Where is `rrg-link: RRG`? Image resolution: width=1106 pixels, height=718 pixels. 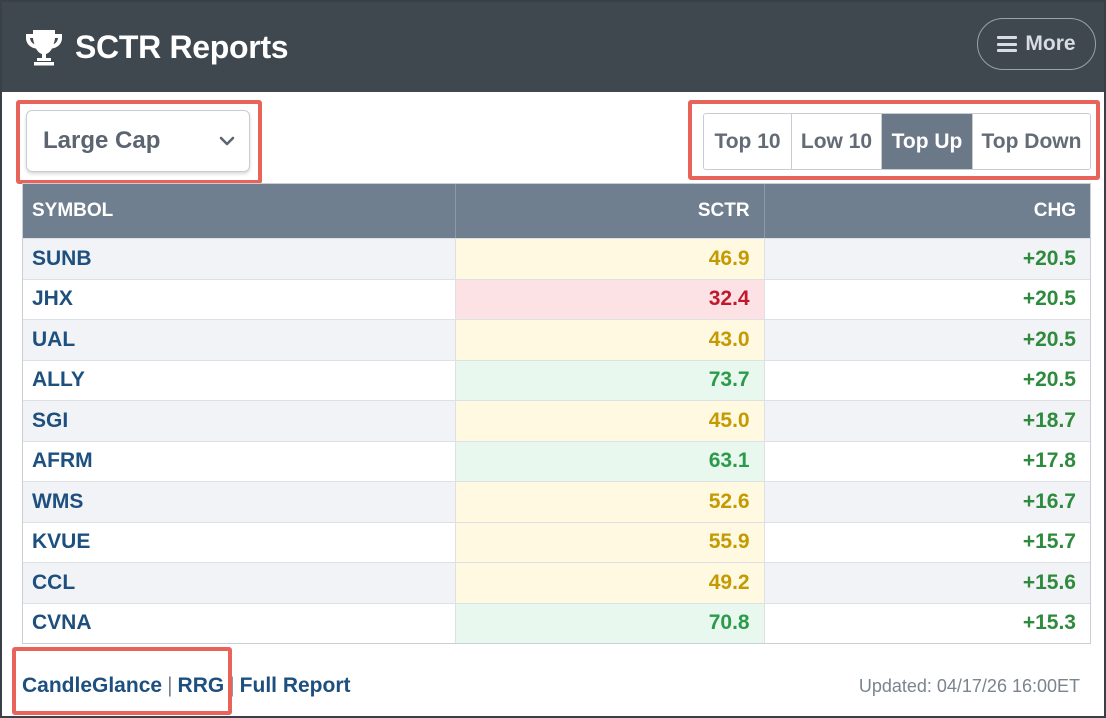 rrg-link: RRG is located at coordinates (201, 686).